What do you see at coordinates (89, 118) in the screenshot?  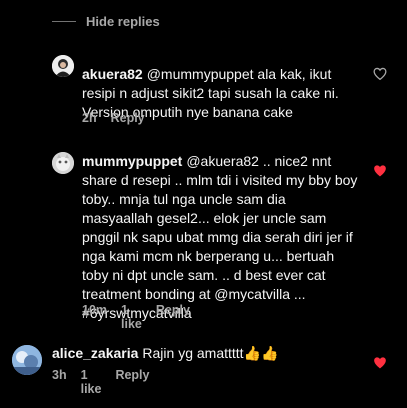 I see `comment-time: 2h` at bounding box center [89, 118].